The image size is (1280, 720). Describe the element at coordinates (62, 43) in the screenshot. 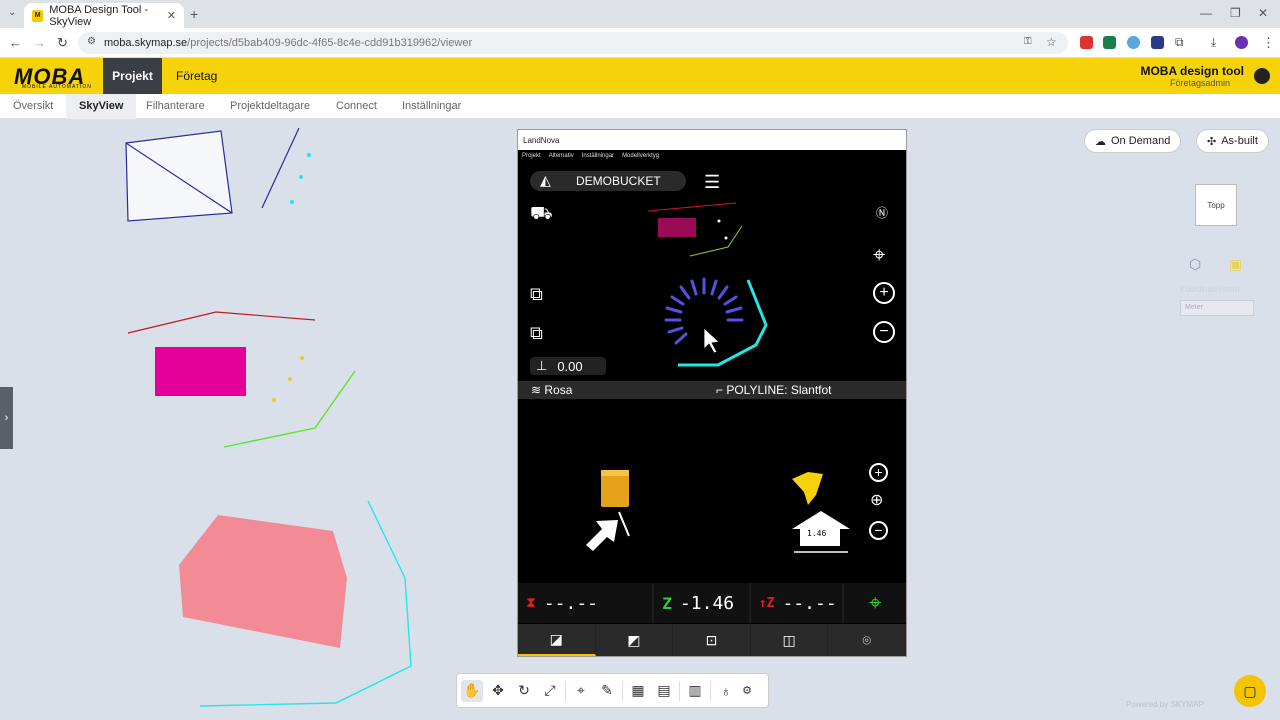

I see `reload-icon: ↻` at that location.